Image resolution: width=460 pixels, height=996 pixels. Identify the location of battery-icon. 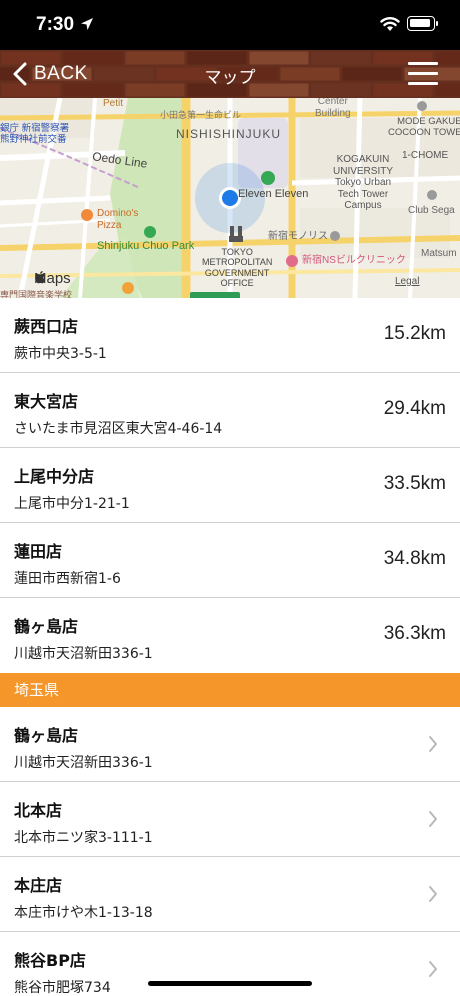
(422, 23).